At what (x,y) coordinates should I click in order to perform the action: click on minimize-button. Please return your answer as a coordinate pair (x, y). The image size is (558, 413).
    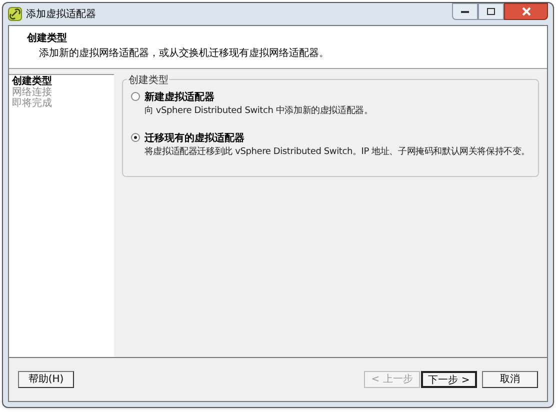
    Looking at the image, I should click on (465, 11).